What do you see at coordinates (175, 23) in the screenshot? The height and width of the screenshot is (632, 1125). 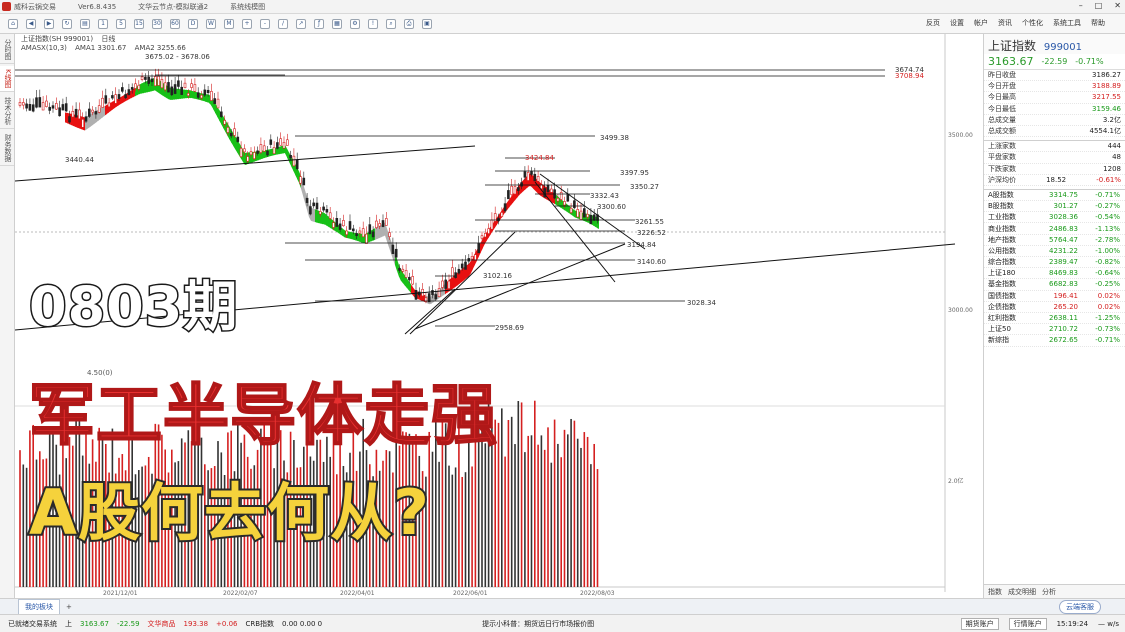 I see `period-60-icon: 60` at bounding box center [175, 23].